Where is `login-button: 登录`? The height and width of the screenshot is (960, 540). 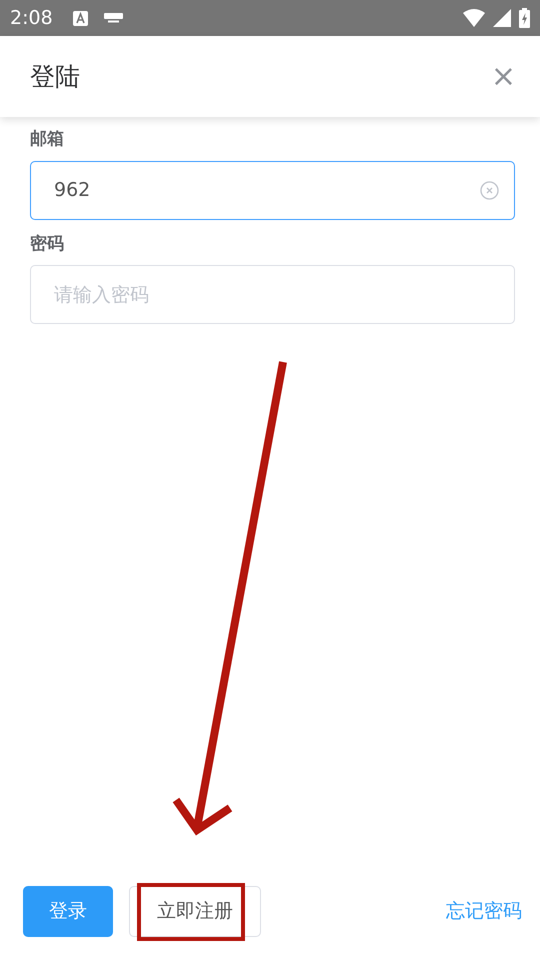
login-button: 登录 is located at coordinates (68, 911).